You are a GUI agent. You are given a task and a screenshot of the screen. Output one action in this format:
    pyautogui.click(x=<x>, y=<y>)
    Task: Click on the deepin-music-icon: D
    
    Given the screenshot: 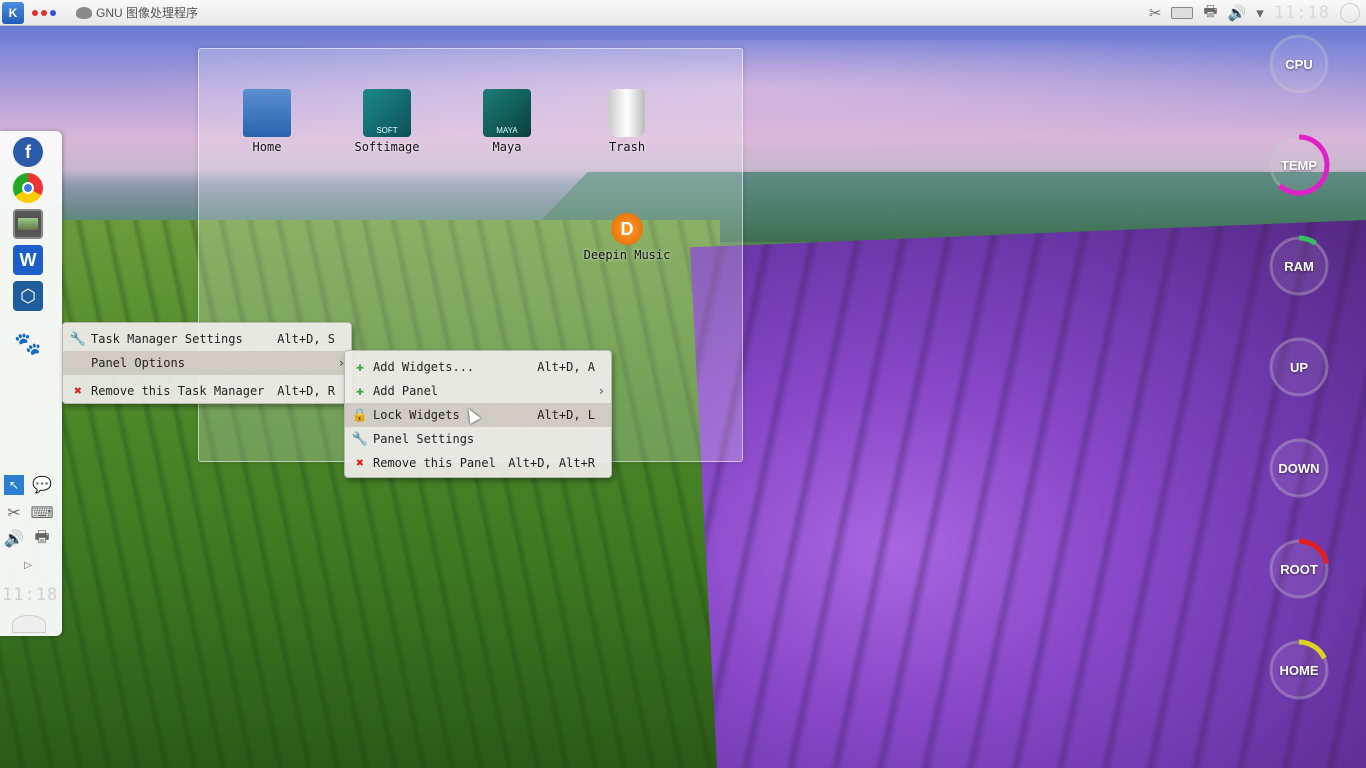 What is the action you would take?
    pyautogui.click(x=627, y=229)
    